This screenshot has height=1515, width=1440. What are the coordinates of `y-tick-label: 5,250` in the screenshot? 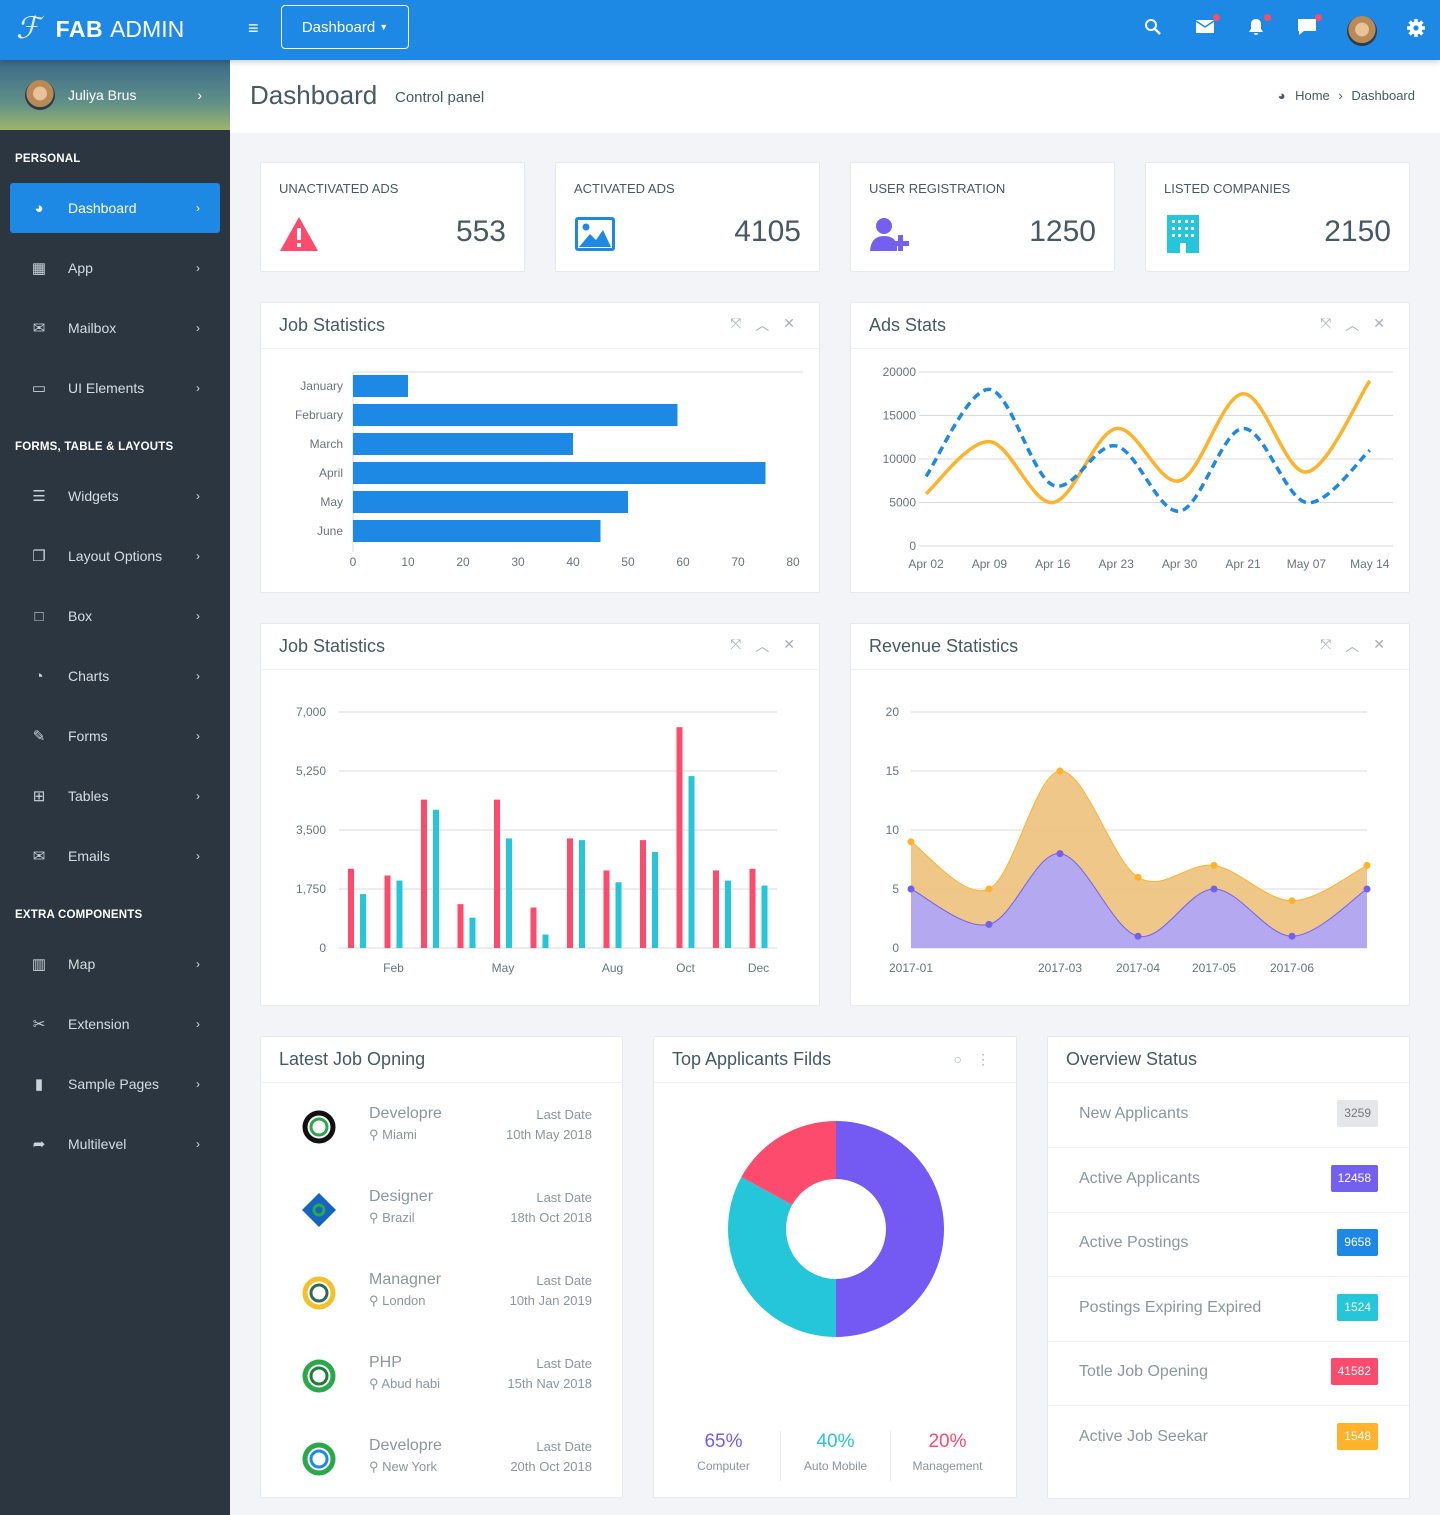 It's located at (311, 771).